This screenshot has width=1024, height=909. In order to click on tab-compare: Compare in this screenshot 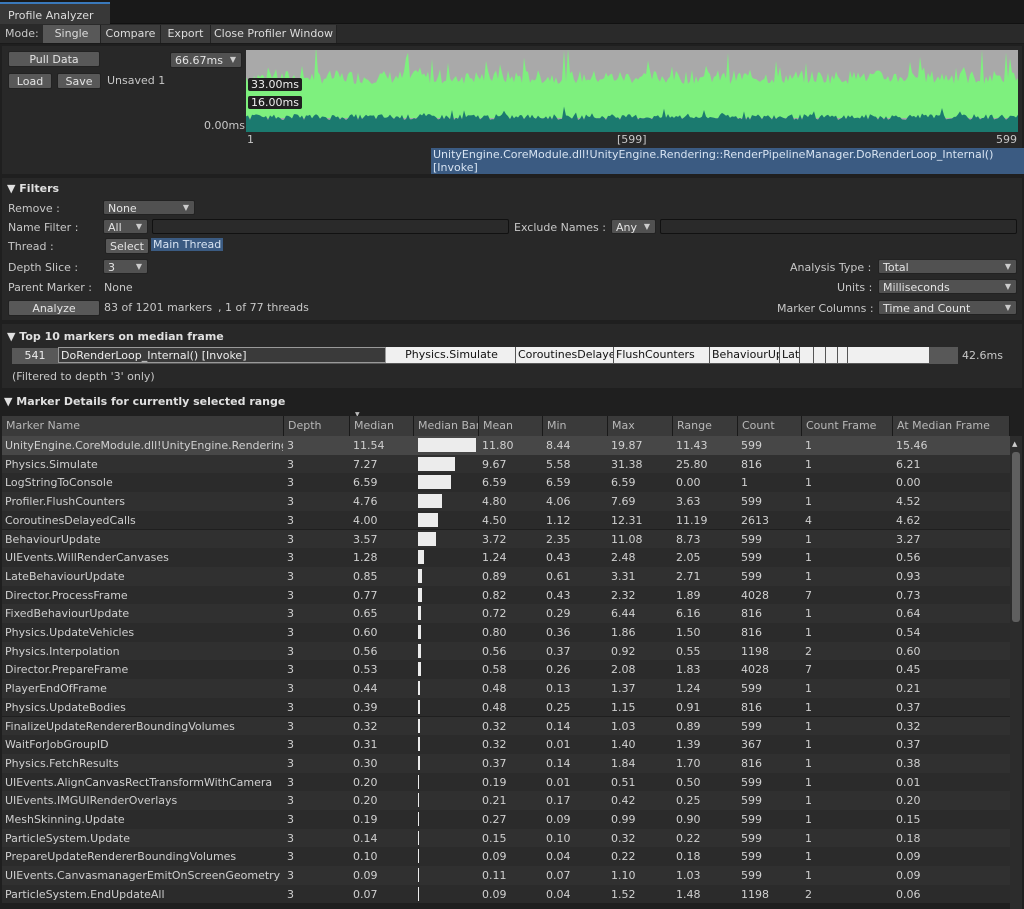, I will do `click(131, 34)`.